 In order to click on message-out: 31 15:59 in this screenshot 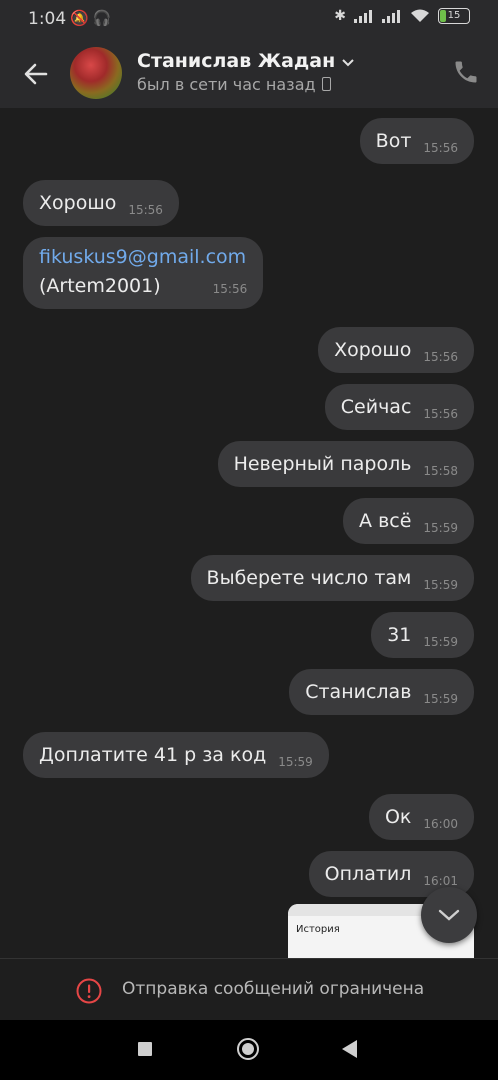, I will do `click(422, 635)`.